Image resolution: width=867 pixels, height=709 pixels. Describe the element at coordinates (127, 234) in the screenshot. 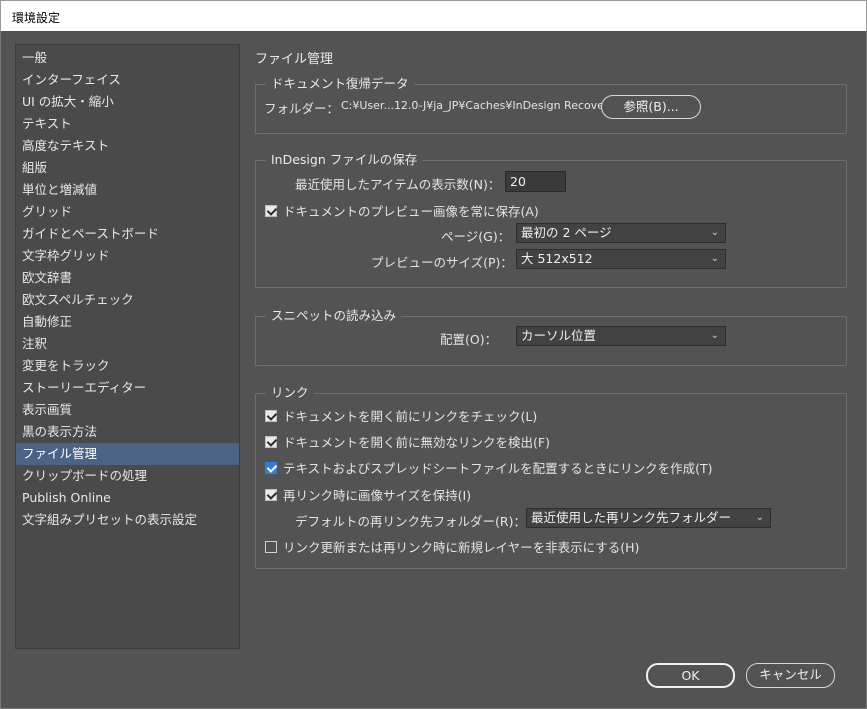

I see `sidebar-item: ガイドとペーストボード` at that location.